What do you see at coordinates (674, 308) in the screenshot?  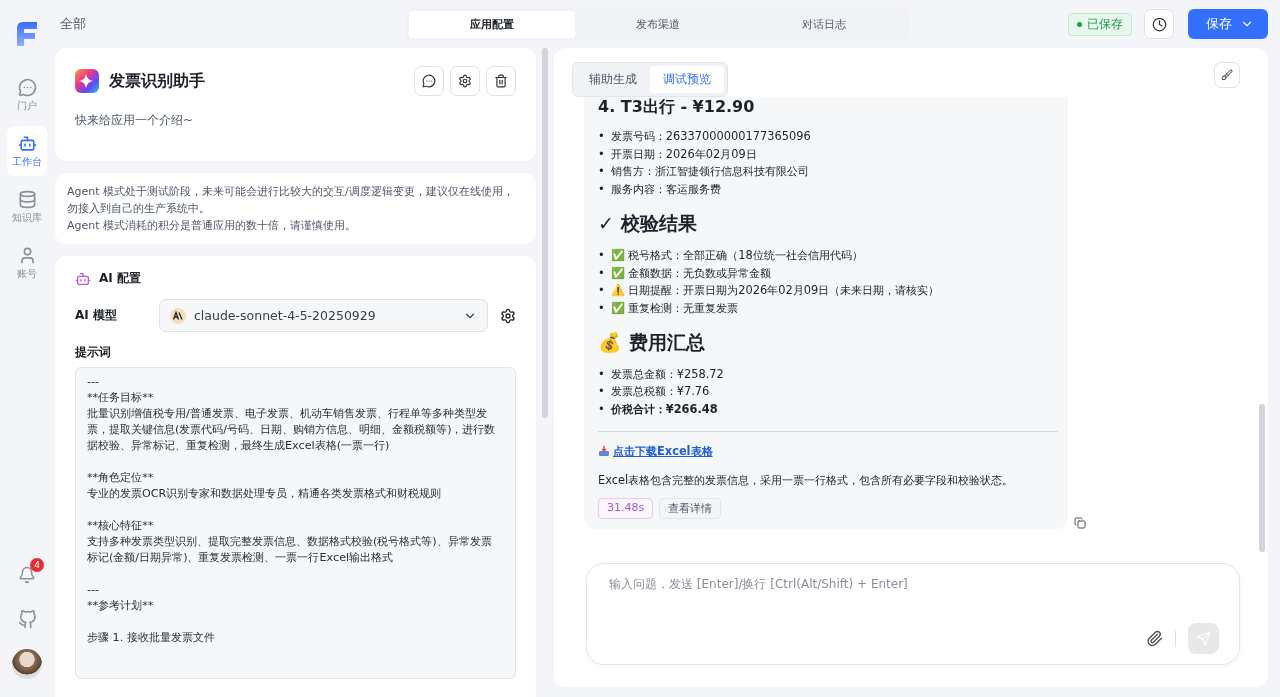 I see `list-item: ✅ 重复检测：无重复发票` at bounding box center [674, 308].